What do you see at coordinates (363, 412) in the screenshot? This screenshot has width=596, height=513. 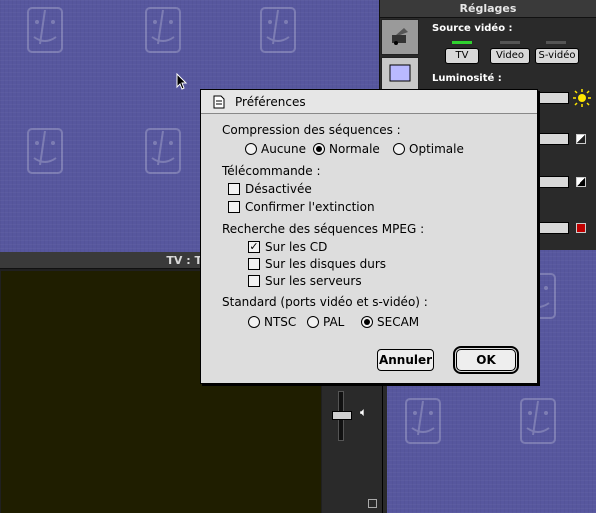 I see `speaker-icon: 🔈︎` at bounding box center [363, 412].